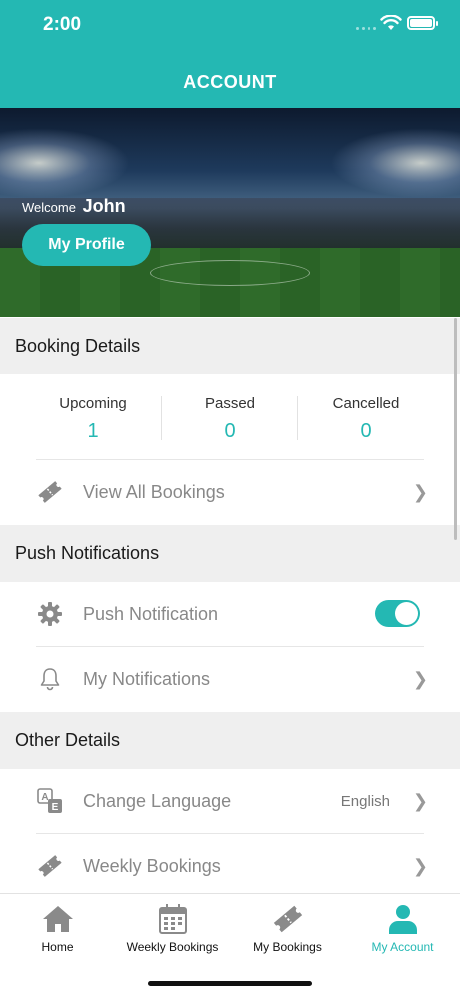 This screenshot has height=996, width=460. Describe the element at coordinates (49, 207) in the screenshot. I see `welcome-label: Welcome` at that location.